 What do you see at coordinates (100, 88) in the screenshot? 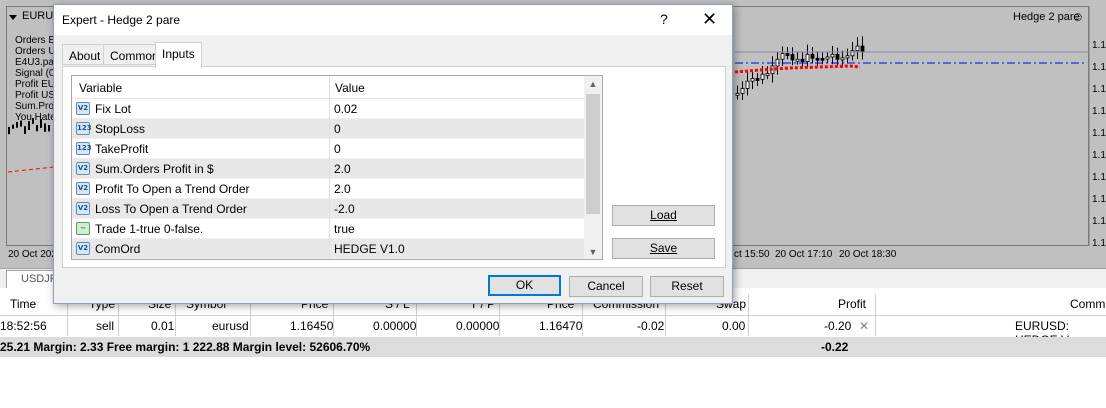
I see `grid-header-variable: Variable` at bounding box center [100, 88].